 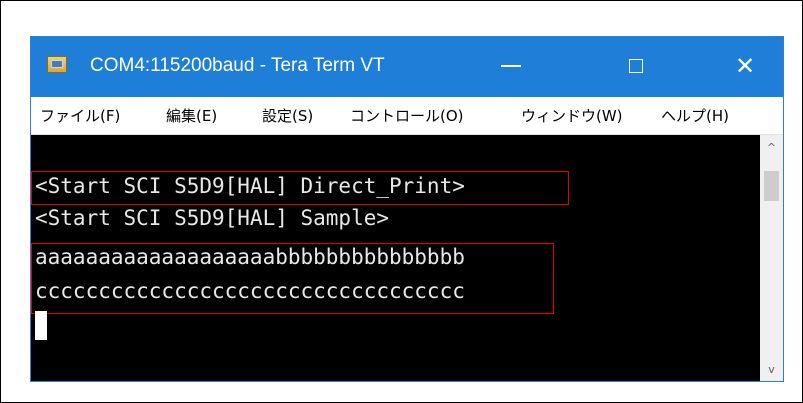 I want to click on menu-item-control: コントロール(O), so click(x=407, y=116).